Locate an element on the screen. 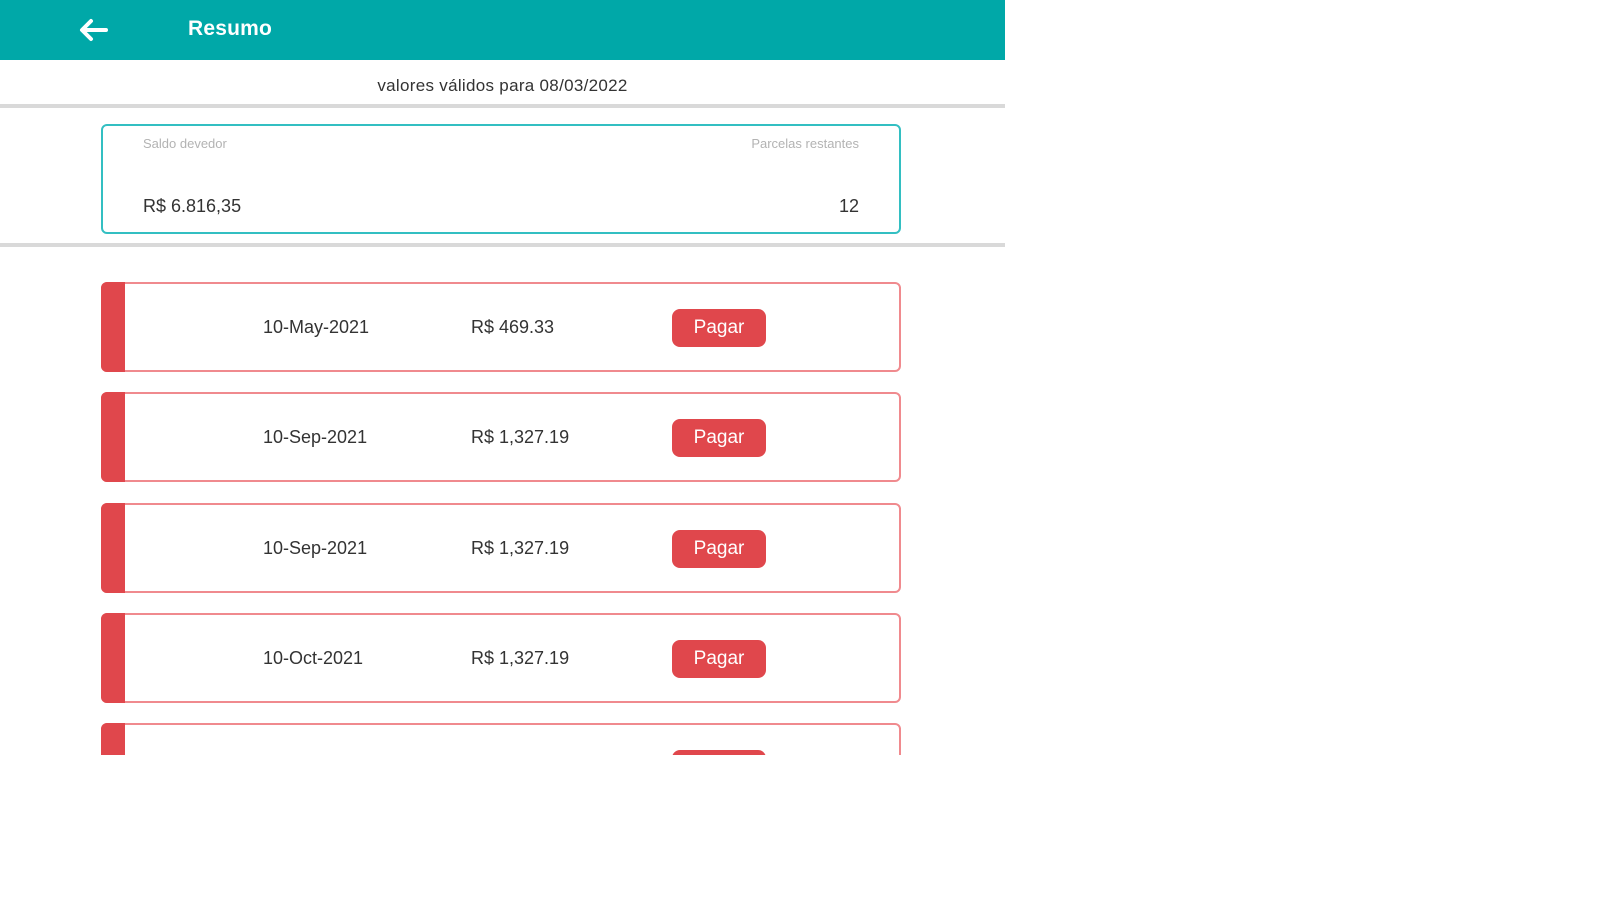 Image resolution: width=1600 pixels, height=900 pixels. back-button is located at coordinates (94, 30).